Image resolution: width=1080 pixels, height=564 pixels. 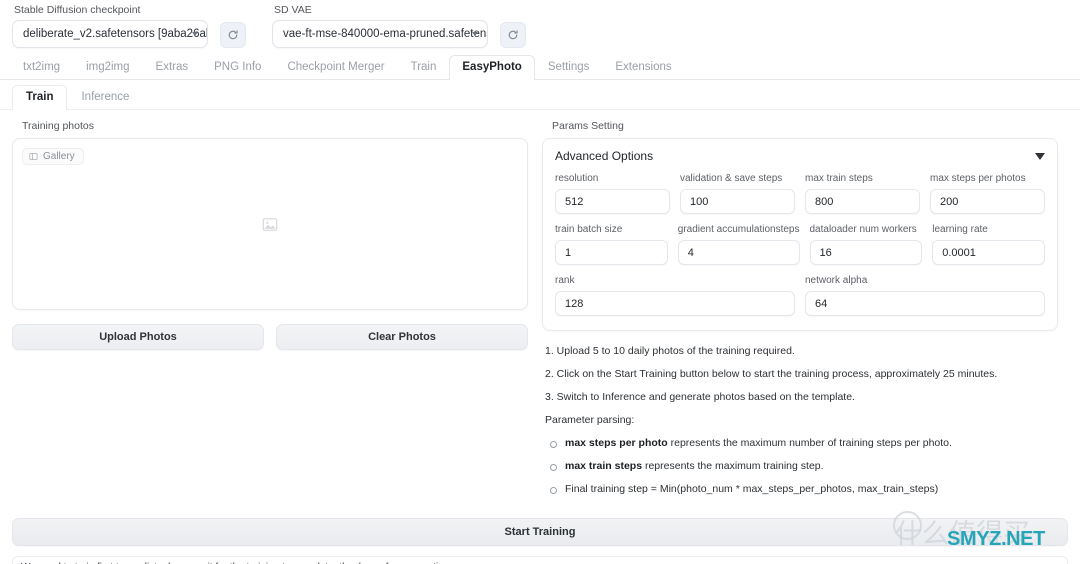 What do you see at coordinates (978, 178) in the screenshot?
I see `field-label: max steps per photos` at bounding box center [978, 178].